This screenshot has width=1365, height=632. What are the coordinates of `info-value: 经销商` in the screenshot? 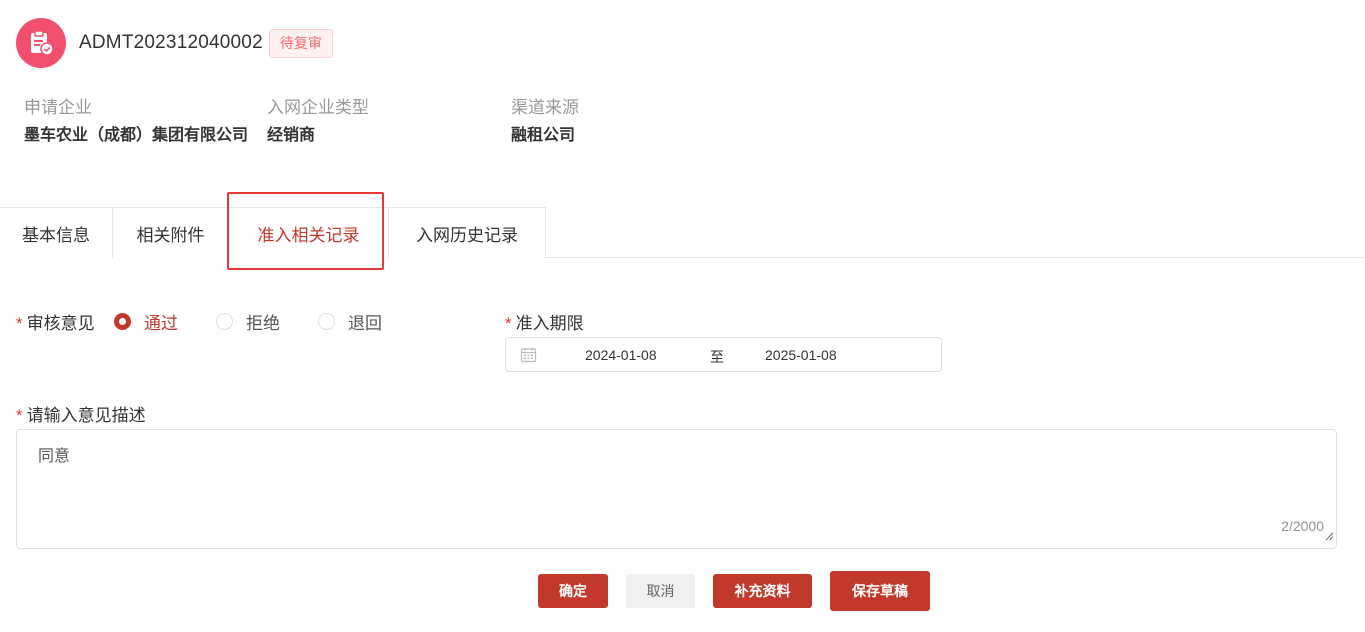 It's located at (291, 135).